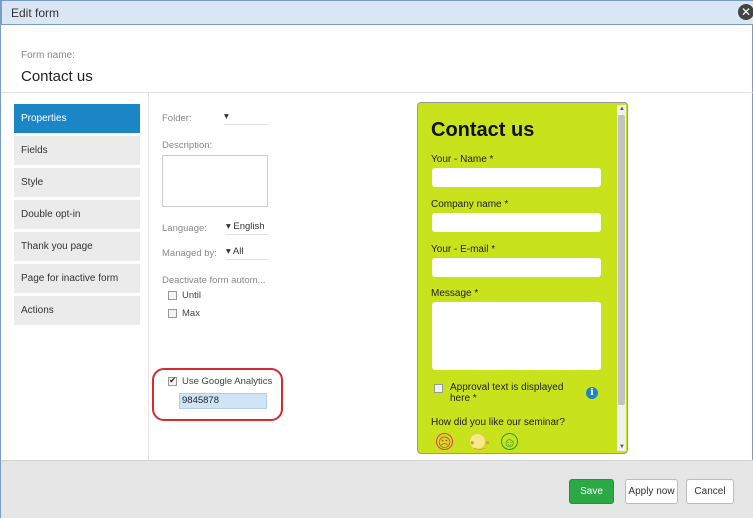  What do you see at coordinates (479, 441) in the screenshot?
I see `neutral-face-icon: •‿•` at bounding box center [479, 441].